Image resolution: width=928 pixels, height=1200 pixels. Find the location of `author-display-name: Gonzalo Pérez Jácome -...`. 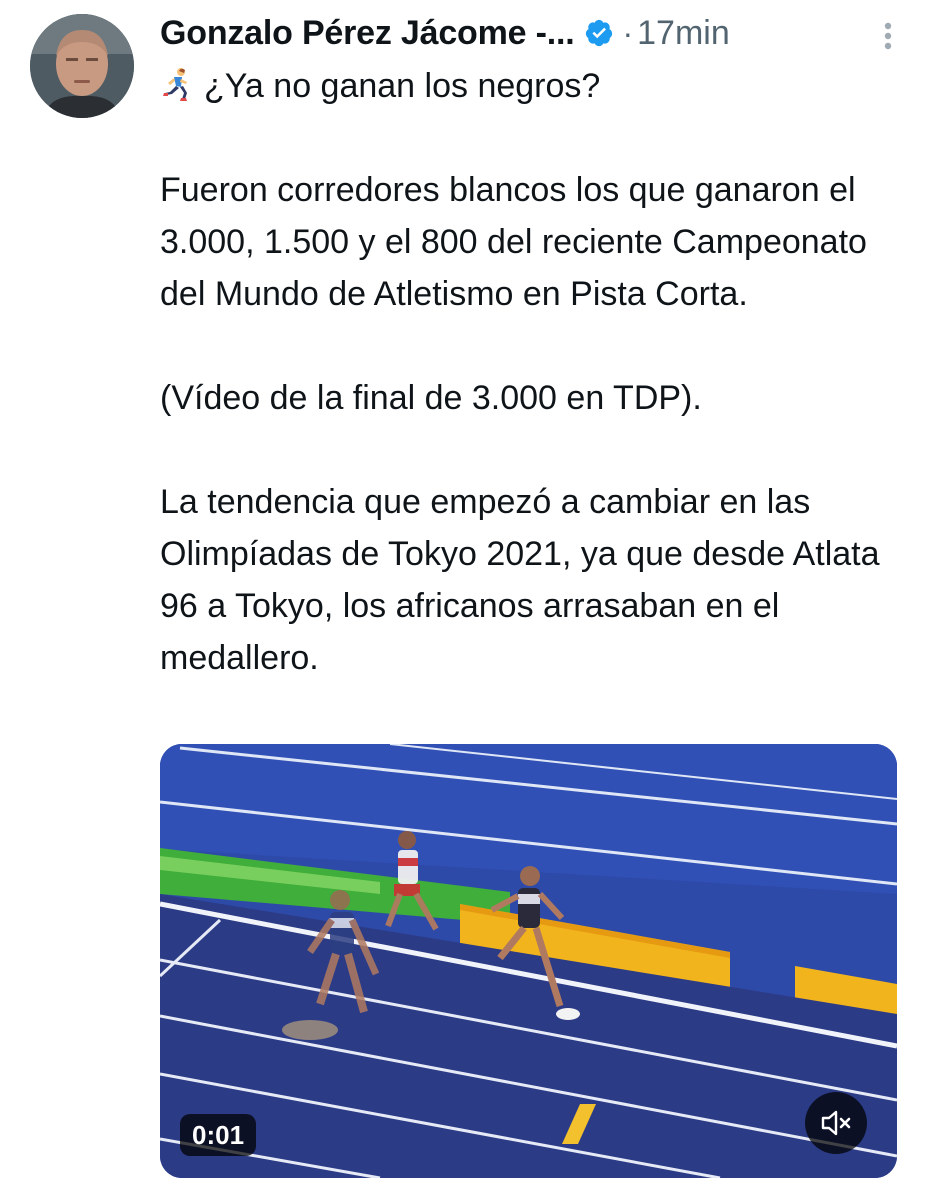

author-display-name: Gonzalo Pérez Jácome -... is located at coordinates (367, 33).